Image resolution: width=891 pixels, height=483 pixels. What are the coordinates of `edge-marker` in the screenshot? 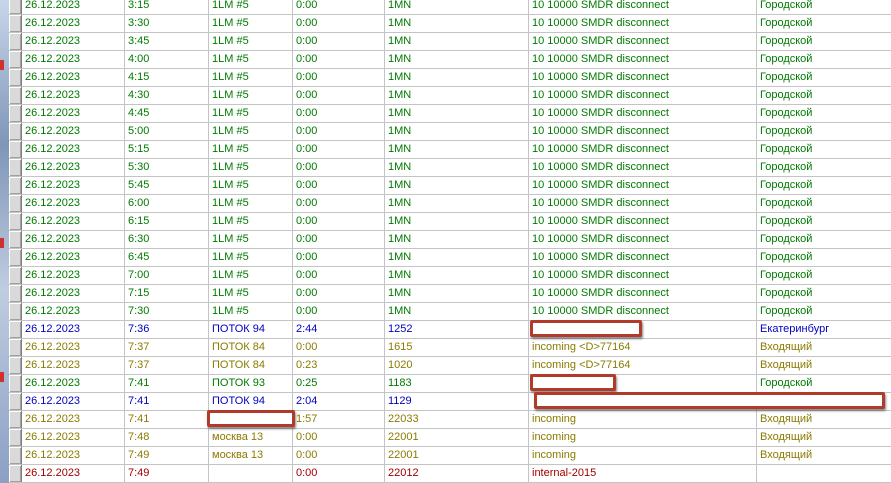 It's located at (2, 243).